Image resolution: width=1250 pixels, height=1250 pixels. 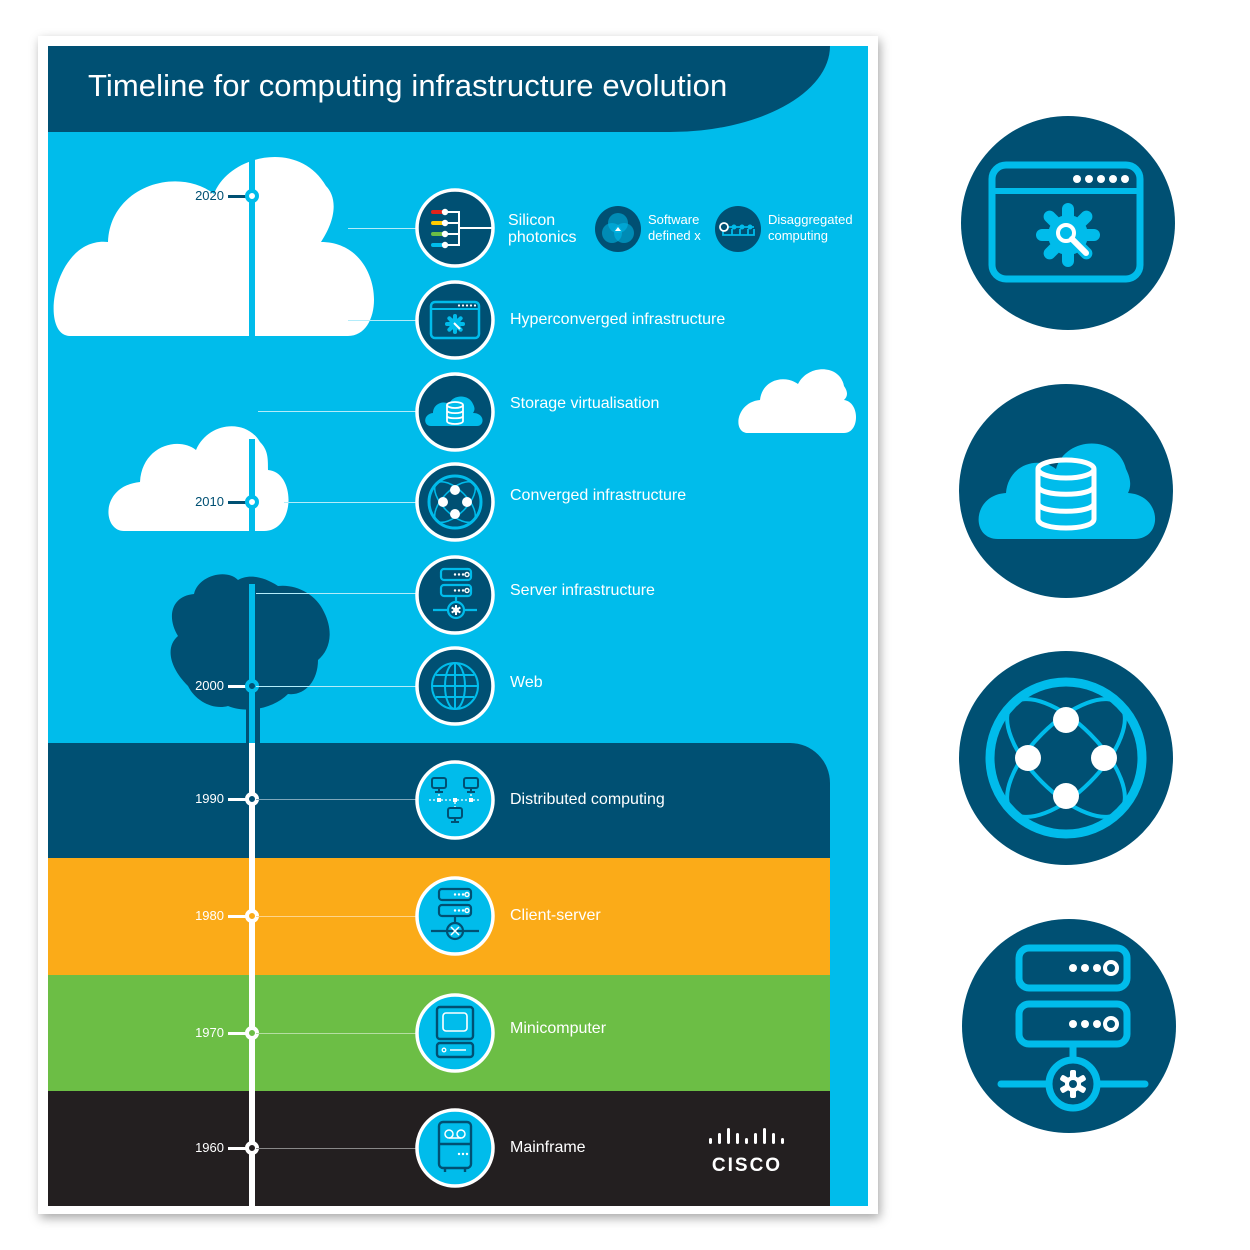 I want to click on extra-label-software-defined: Software defined x, so click(x=674, y=228).